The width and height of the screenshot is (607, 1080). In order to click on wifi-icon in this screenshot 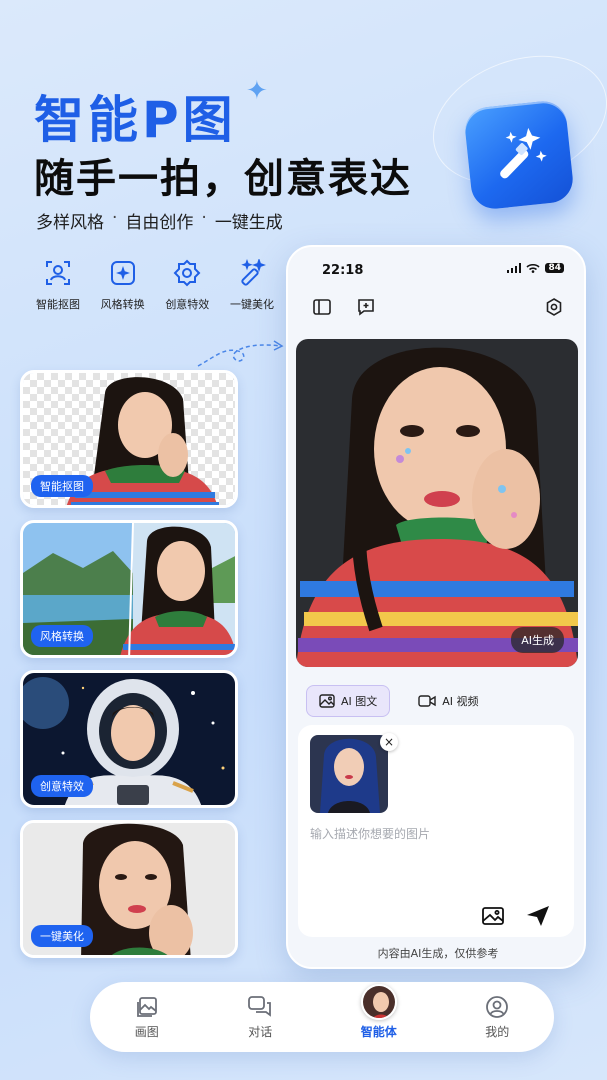, I will do `click(533, 268)`.